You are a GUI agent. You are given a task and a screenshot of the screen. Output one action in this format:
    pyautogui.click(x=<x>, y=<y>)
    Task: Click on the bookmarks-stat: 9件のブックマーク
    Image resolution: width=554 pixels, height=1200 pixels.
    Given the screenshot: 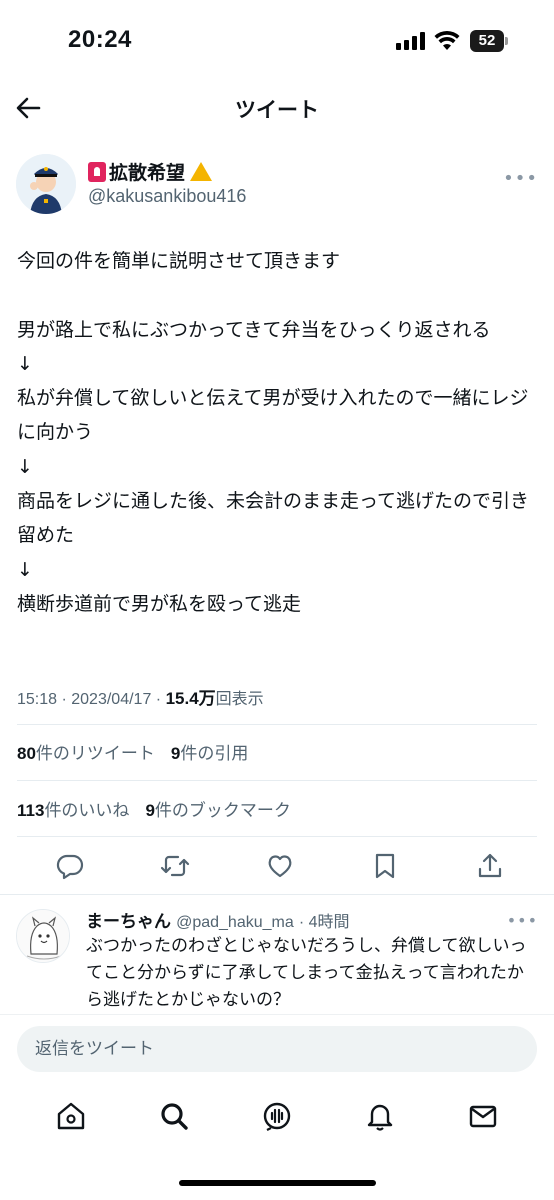 What is the action you would take?
    pyautogui.click(x=217, y=808)
    